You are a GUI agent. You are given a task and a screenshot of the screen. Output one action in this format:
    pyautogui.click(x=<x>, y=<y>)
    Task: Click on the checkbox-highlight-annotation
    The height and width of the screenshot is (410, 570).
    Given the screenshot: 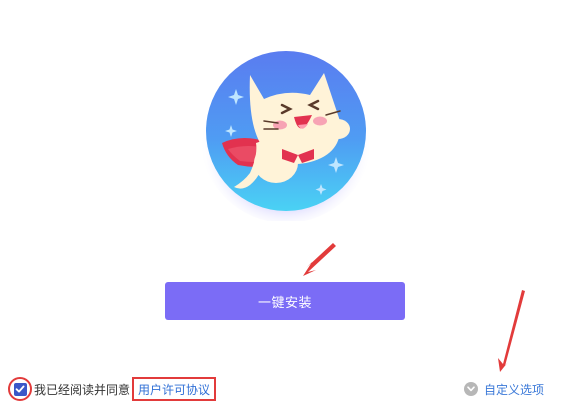 What is the action you would take?
    pyautogui.click(x=20, y=389)
    